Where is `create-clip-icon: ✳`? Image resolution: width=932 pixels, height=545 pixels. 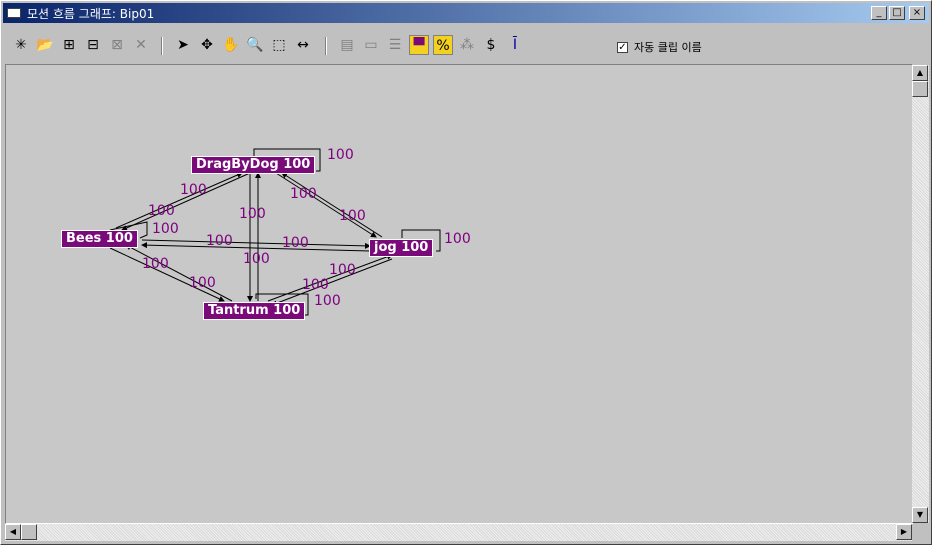 create-clip-icon: ✳ is located at coordinates (21, 45).